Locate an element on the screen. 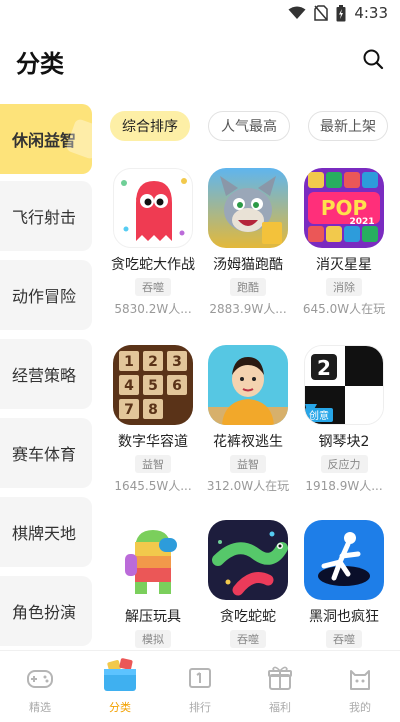 The image size is (400, 722). bottom-nav: 精选 分类 排行 福利 我的 is located at coordinates (200, 686).